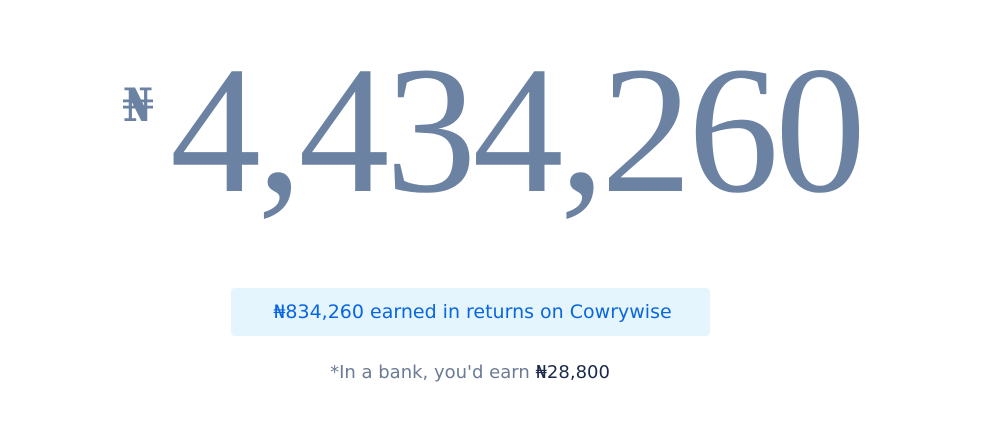 The height and width of the screenshot is (429, 985). What do you see at coordinates (433, 372) in the screenshot?
I see `bank-note-prefix: *In a bank, you'd earn` at bounding box center [433, 372].